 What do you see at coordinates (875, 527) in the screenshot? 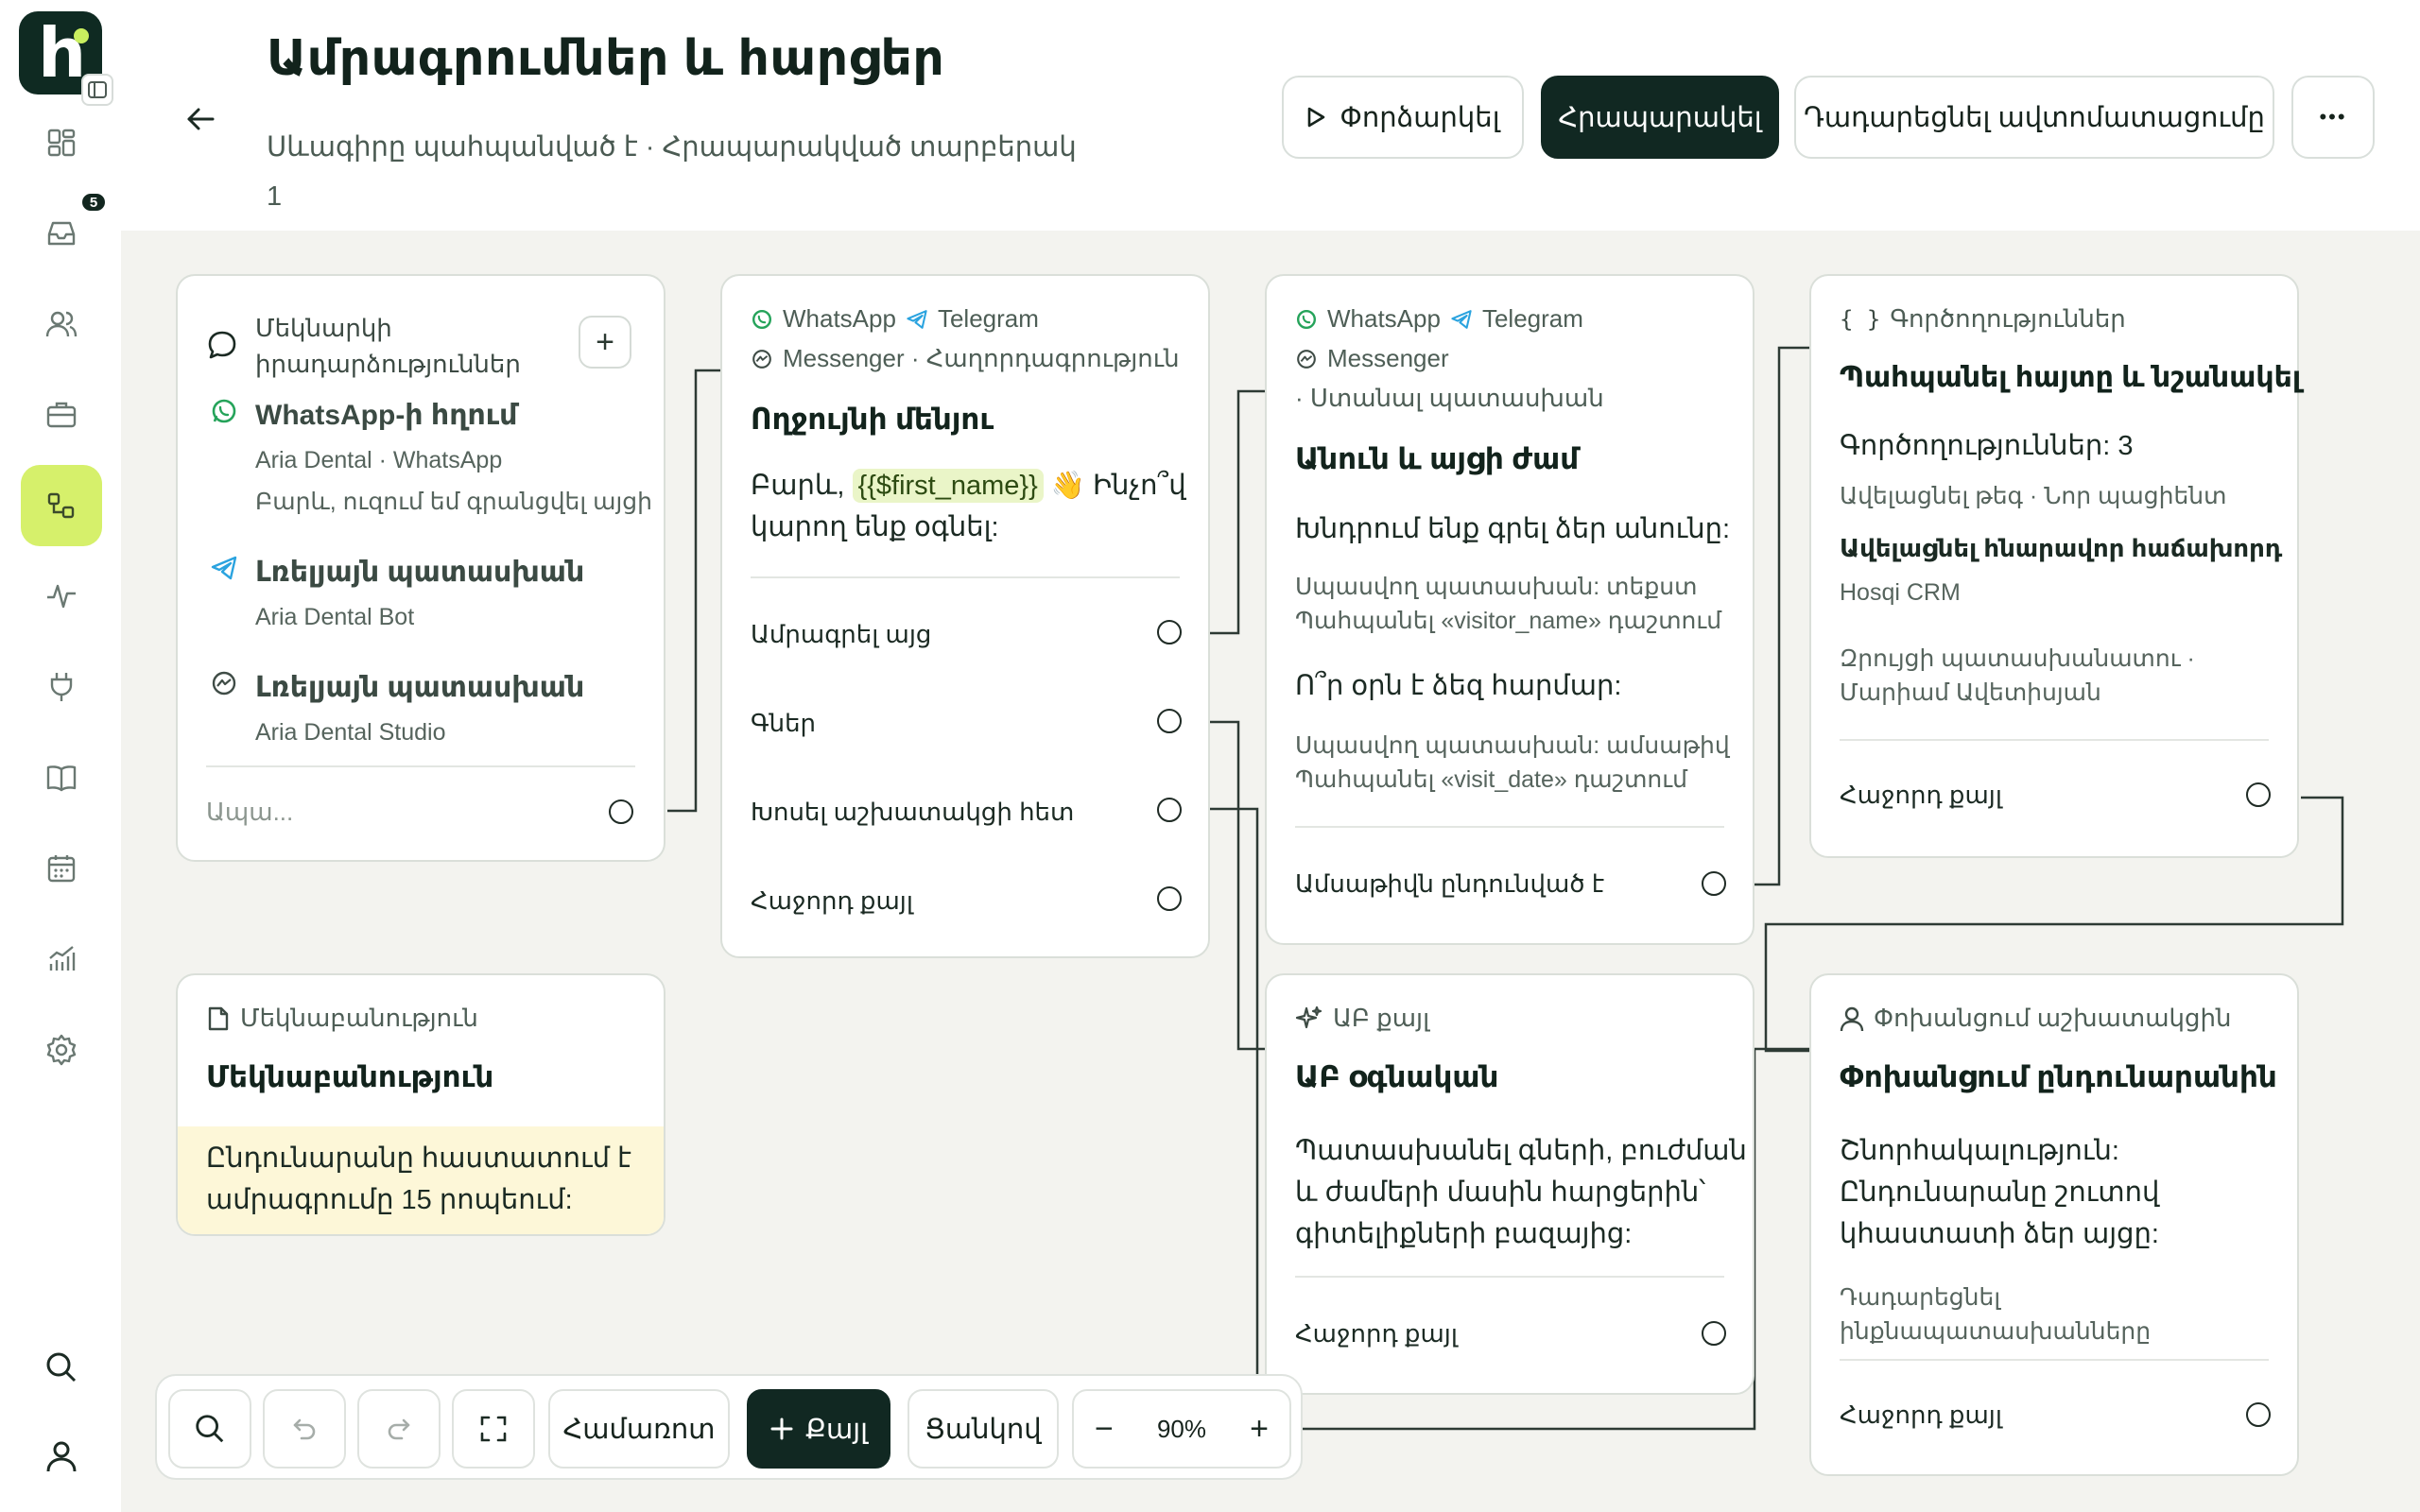
I see `welcome-message-line2: կարող ենք օգնել:` at bounding box center [875, 527].